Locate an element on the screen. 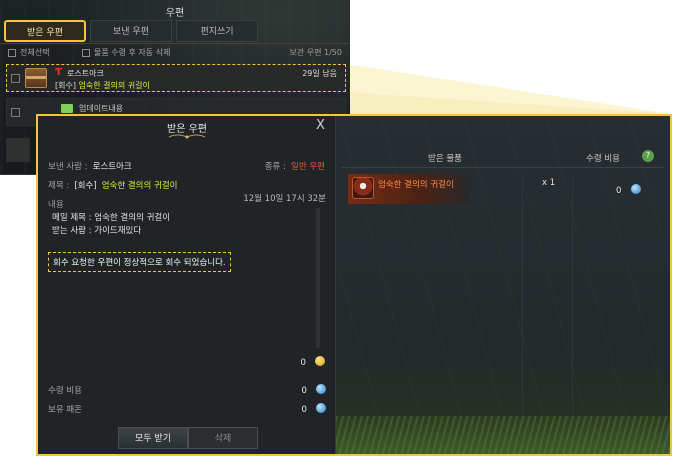 The image size is (680, 460). attached-gold-row: 0 is located at coordinates (312, 359).